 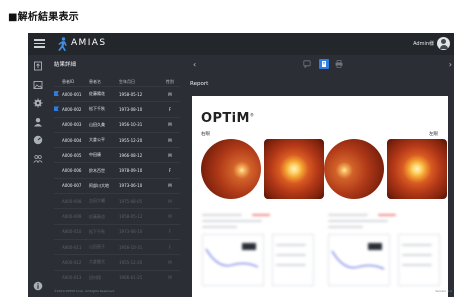 What do you see at coordinates (117, 231) in the screenshot?
I see `table-row: A000-010 松下千秋 1973-08-10 F` at bounding box center [117, 231].